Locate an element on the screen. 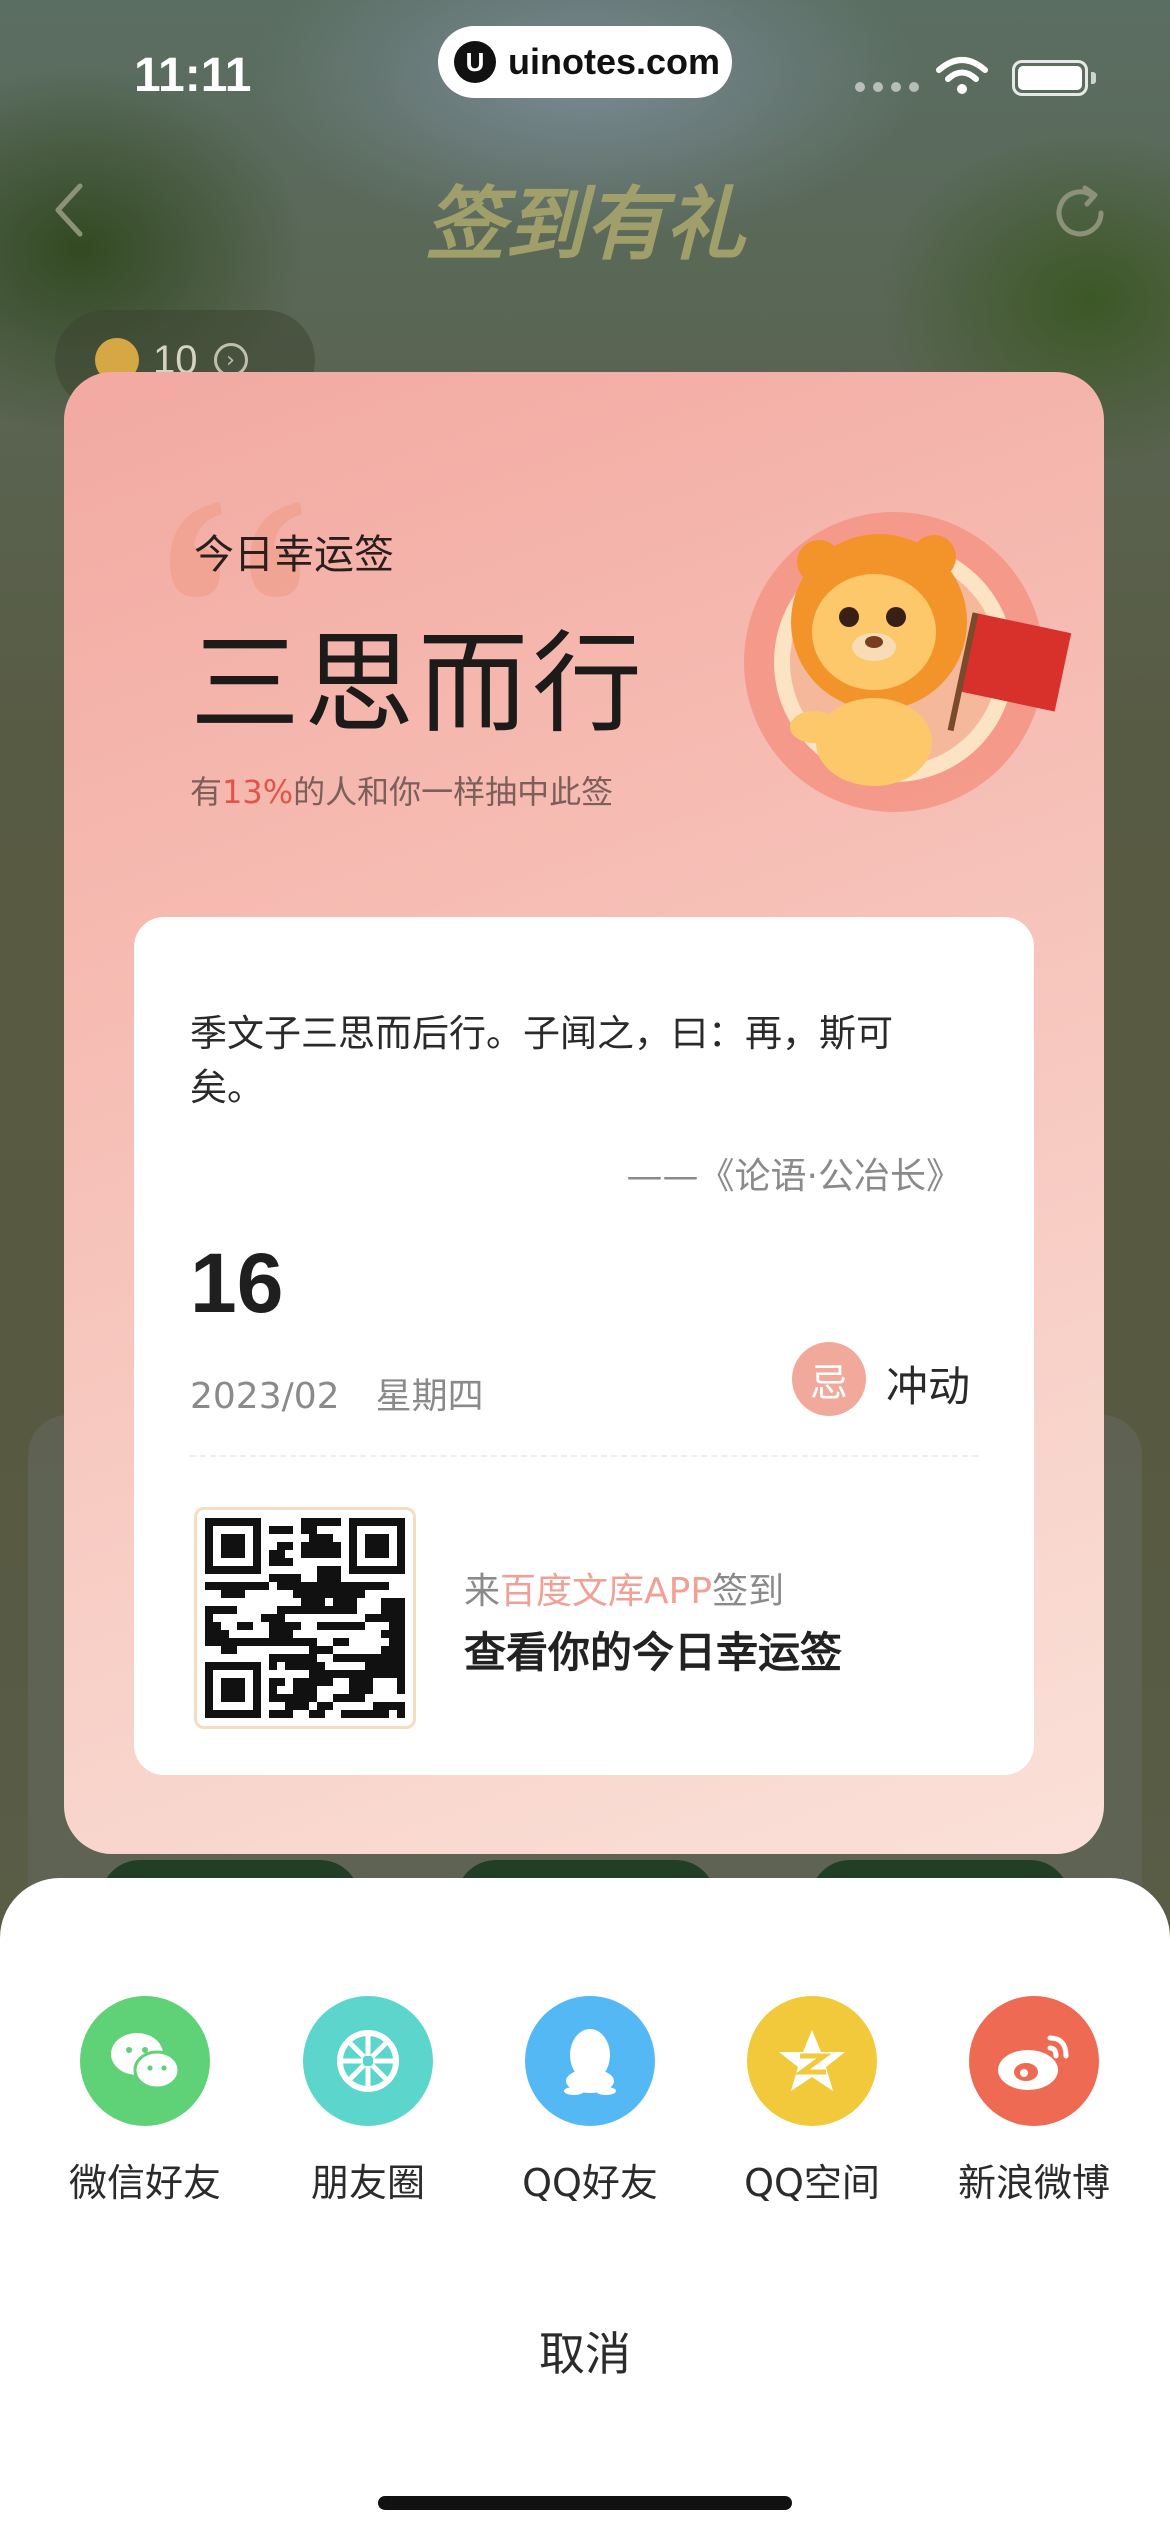 Image resolution: width=1170 pixels, height=2532 pixels. share-moments-button: 朋友圈 is located at coordinates (368, 2101).